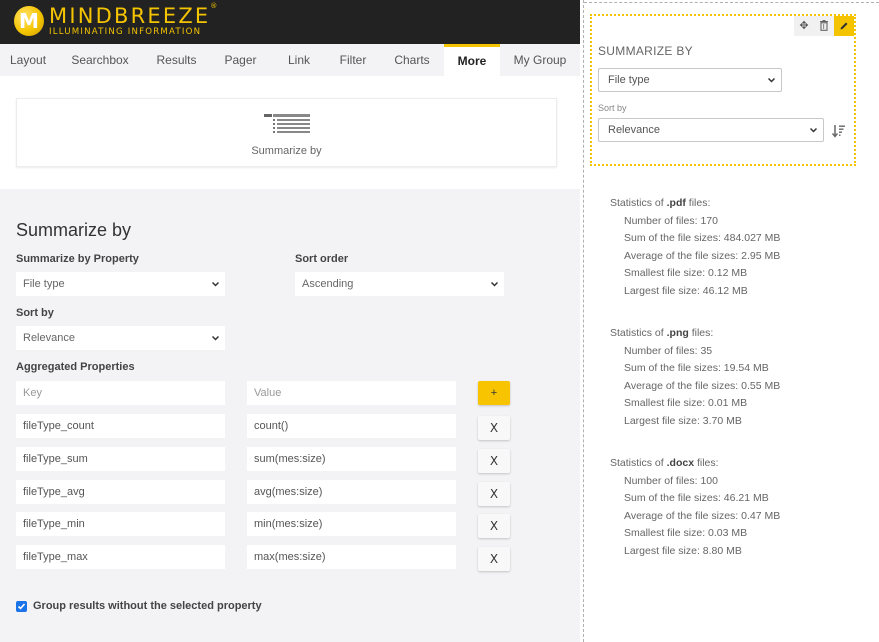 This screenshot has height=642, width=879. What do you see at coordinates (664, 463) in the screenshot?
I see `stat-heading: Statistics of .docx files:` at bounding box center [664, 463].